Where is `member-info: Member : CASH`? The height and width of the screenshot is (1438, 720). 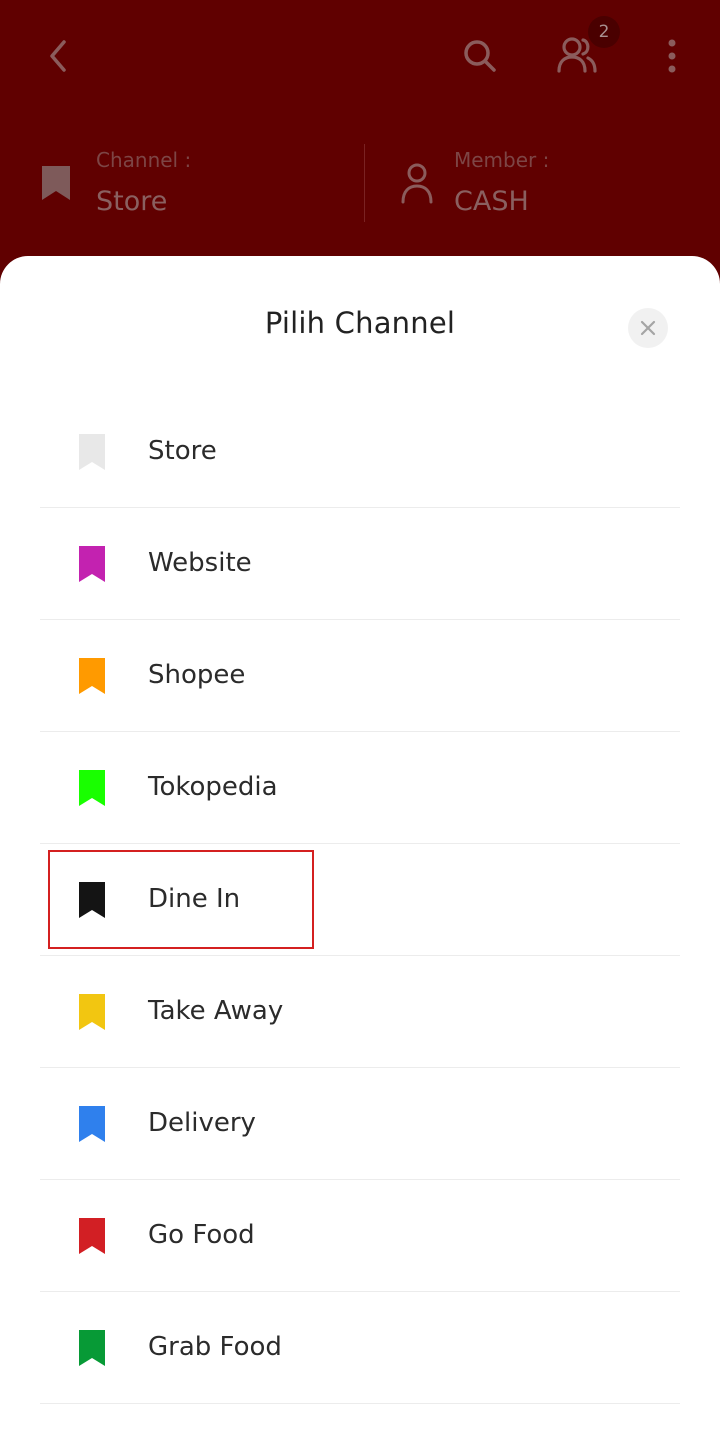 member-info: Member : CASH is located at coordinates (548, 185).